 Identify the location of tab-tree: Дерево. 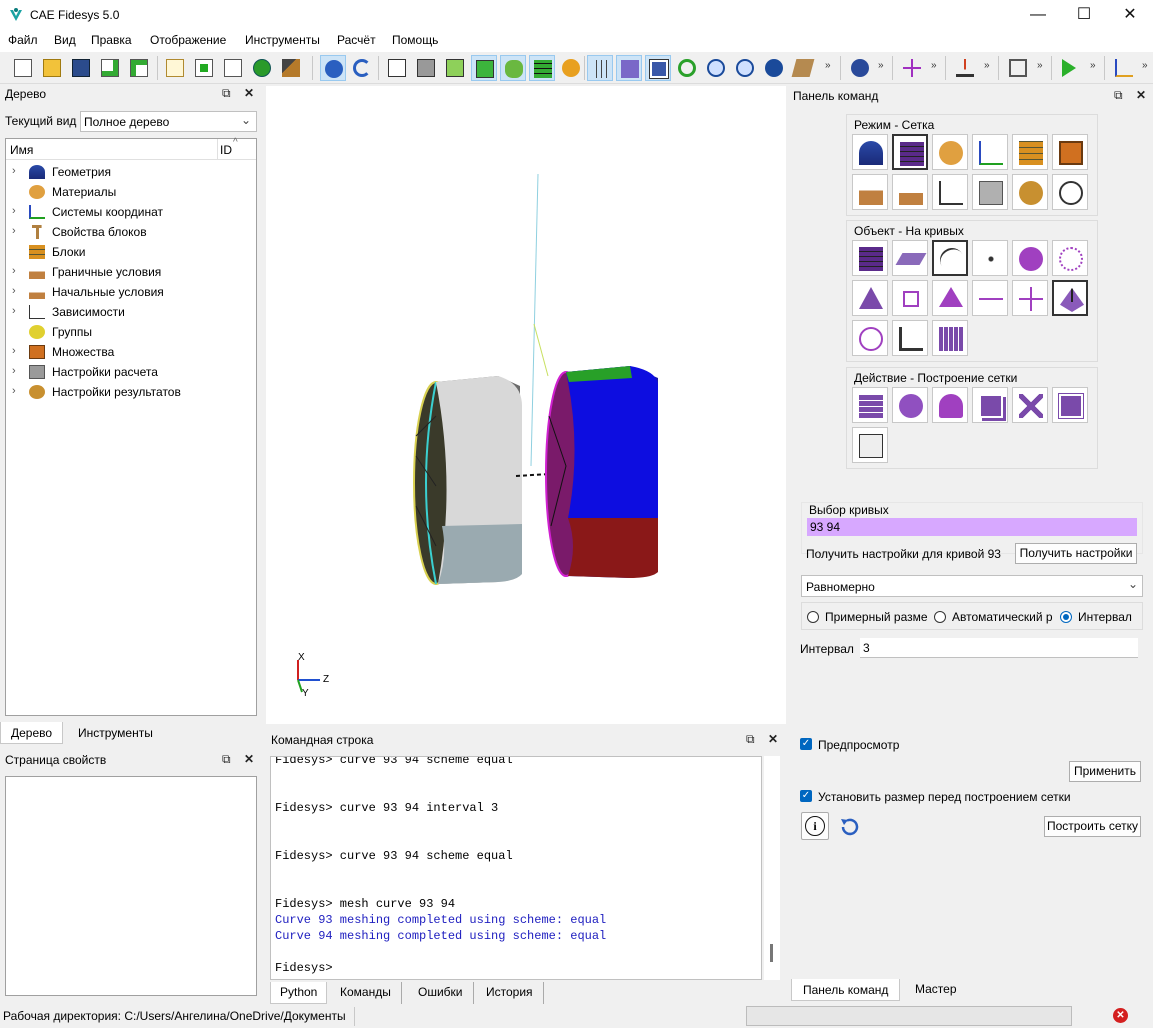
(32, 733).